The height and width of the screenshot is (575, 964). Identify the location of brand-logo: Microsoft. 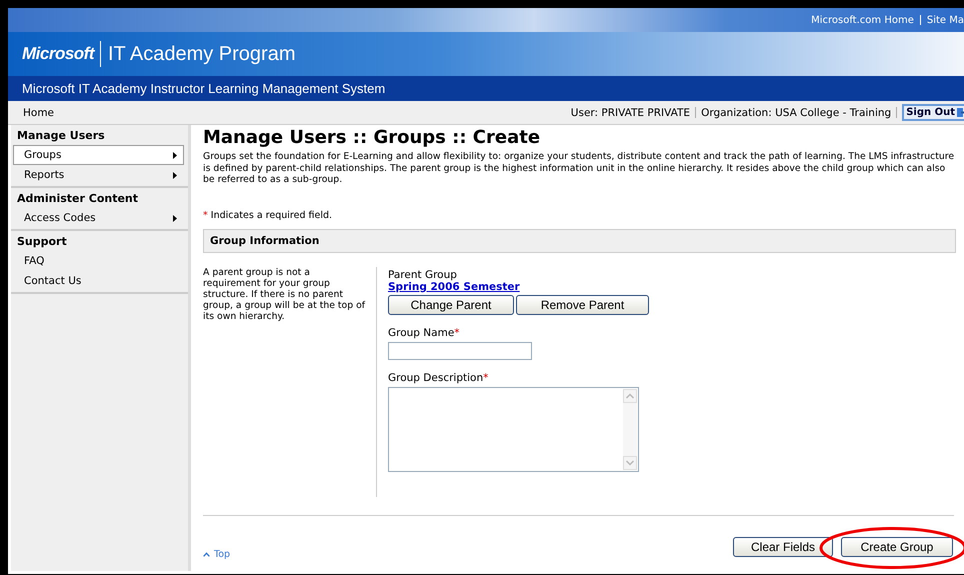
(58, 54).